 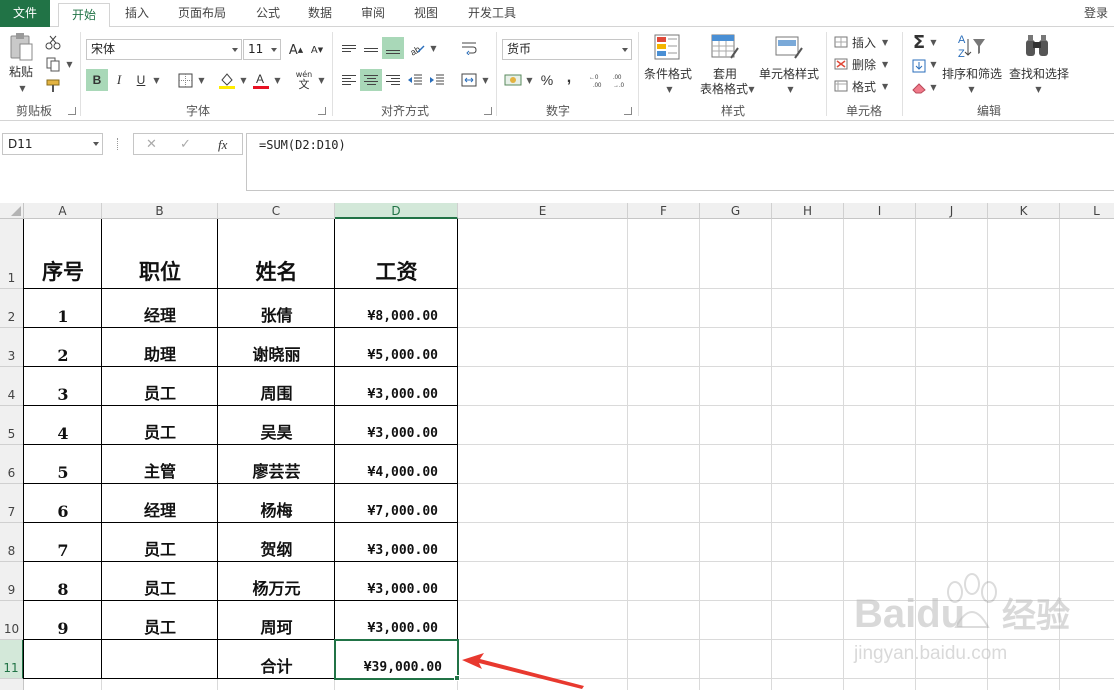 What do you see at coordinates (185, 144) in the screenshot?
I see `confirm-icon: ✓` at bounding box center [185, 144].